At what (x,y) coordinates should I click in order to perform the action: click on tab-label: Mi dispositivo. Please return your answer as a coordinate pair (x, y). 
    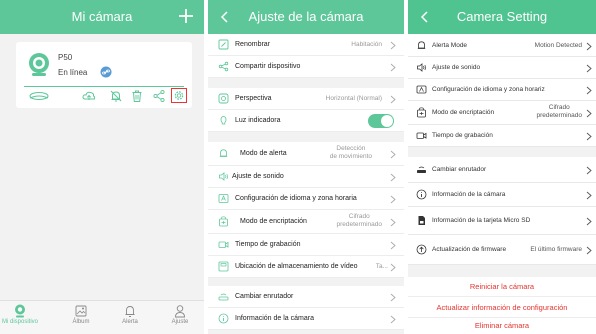
    Looking at the image, I should click on (19, 322).